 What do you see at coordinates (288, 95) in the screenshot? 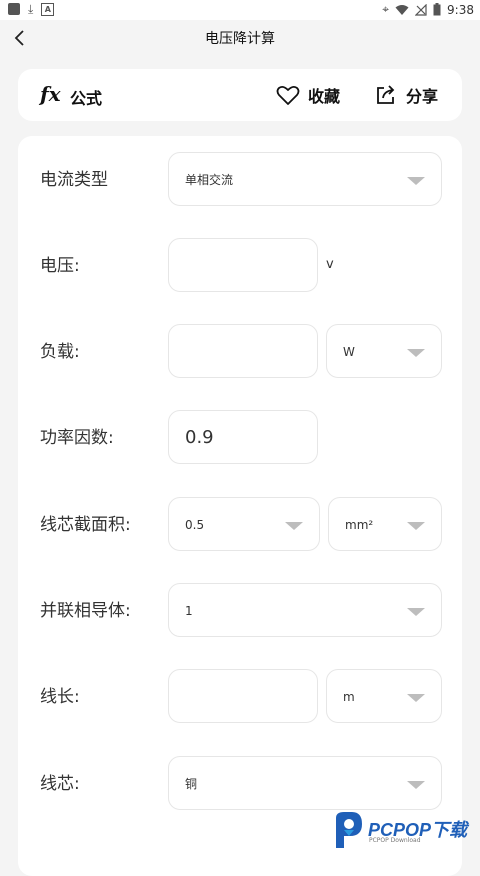
I see `heart-icon` at bounding box center [288, 95].